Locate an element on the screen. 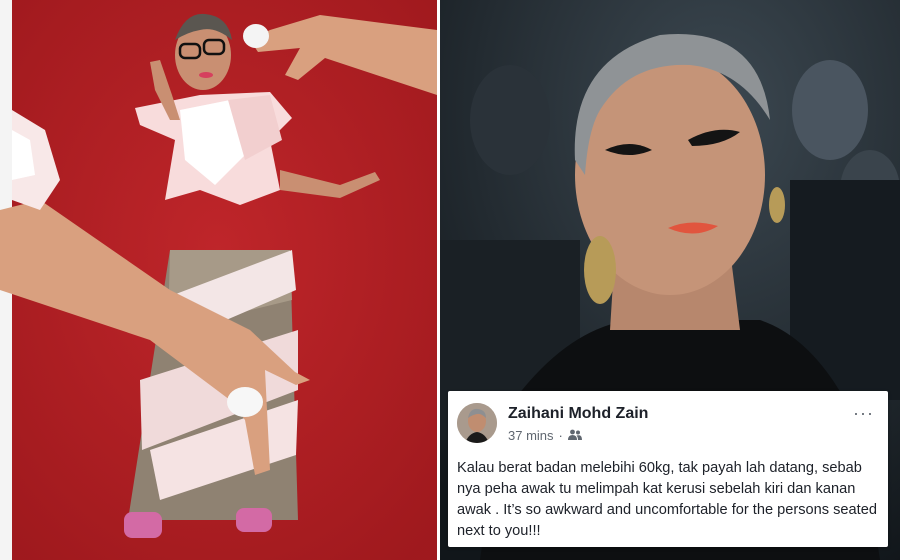 This screenshot has width=900, height=560. post-meta: 37 mins · is located at coordinates (545, 435).